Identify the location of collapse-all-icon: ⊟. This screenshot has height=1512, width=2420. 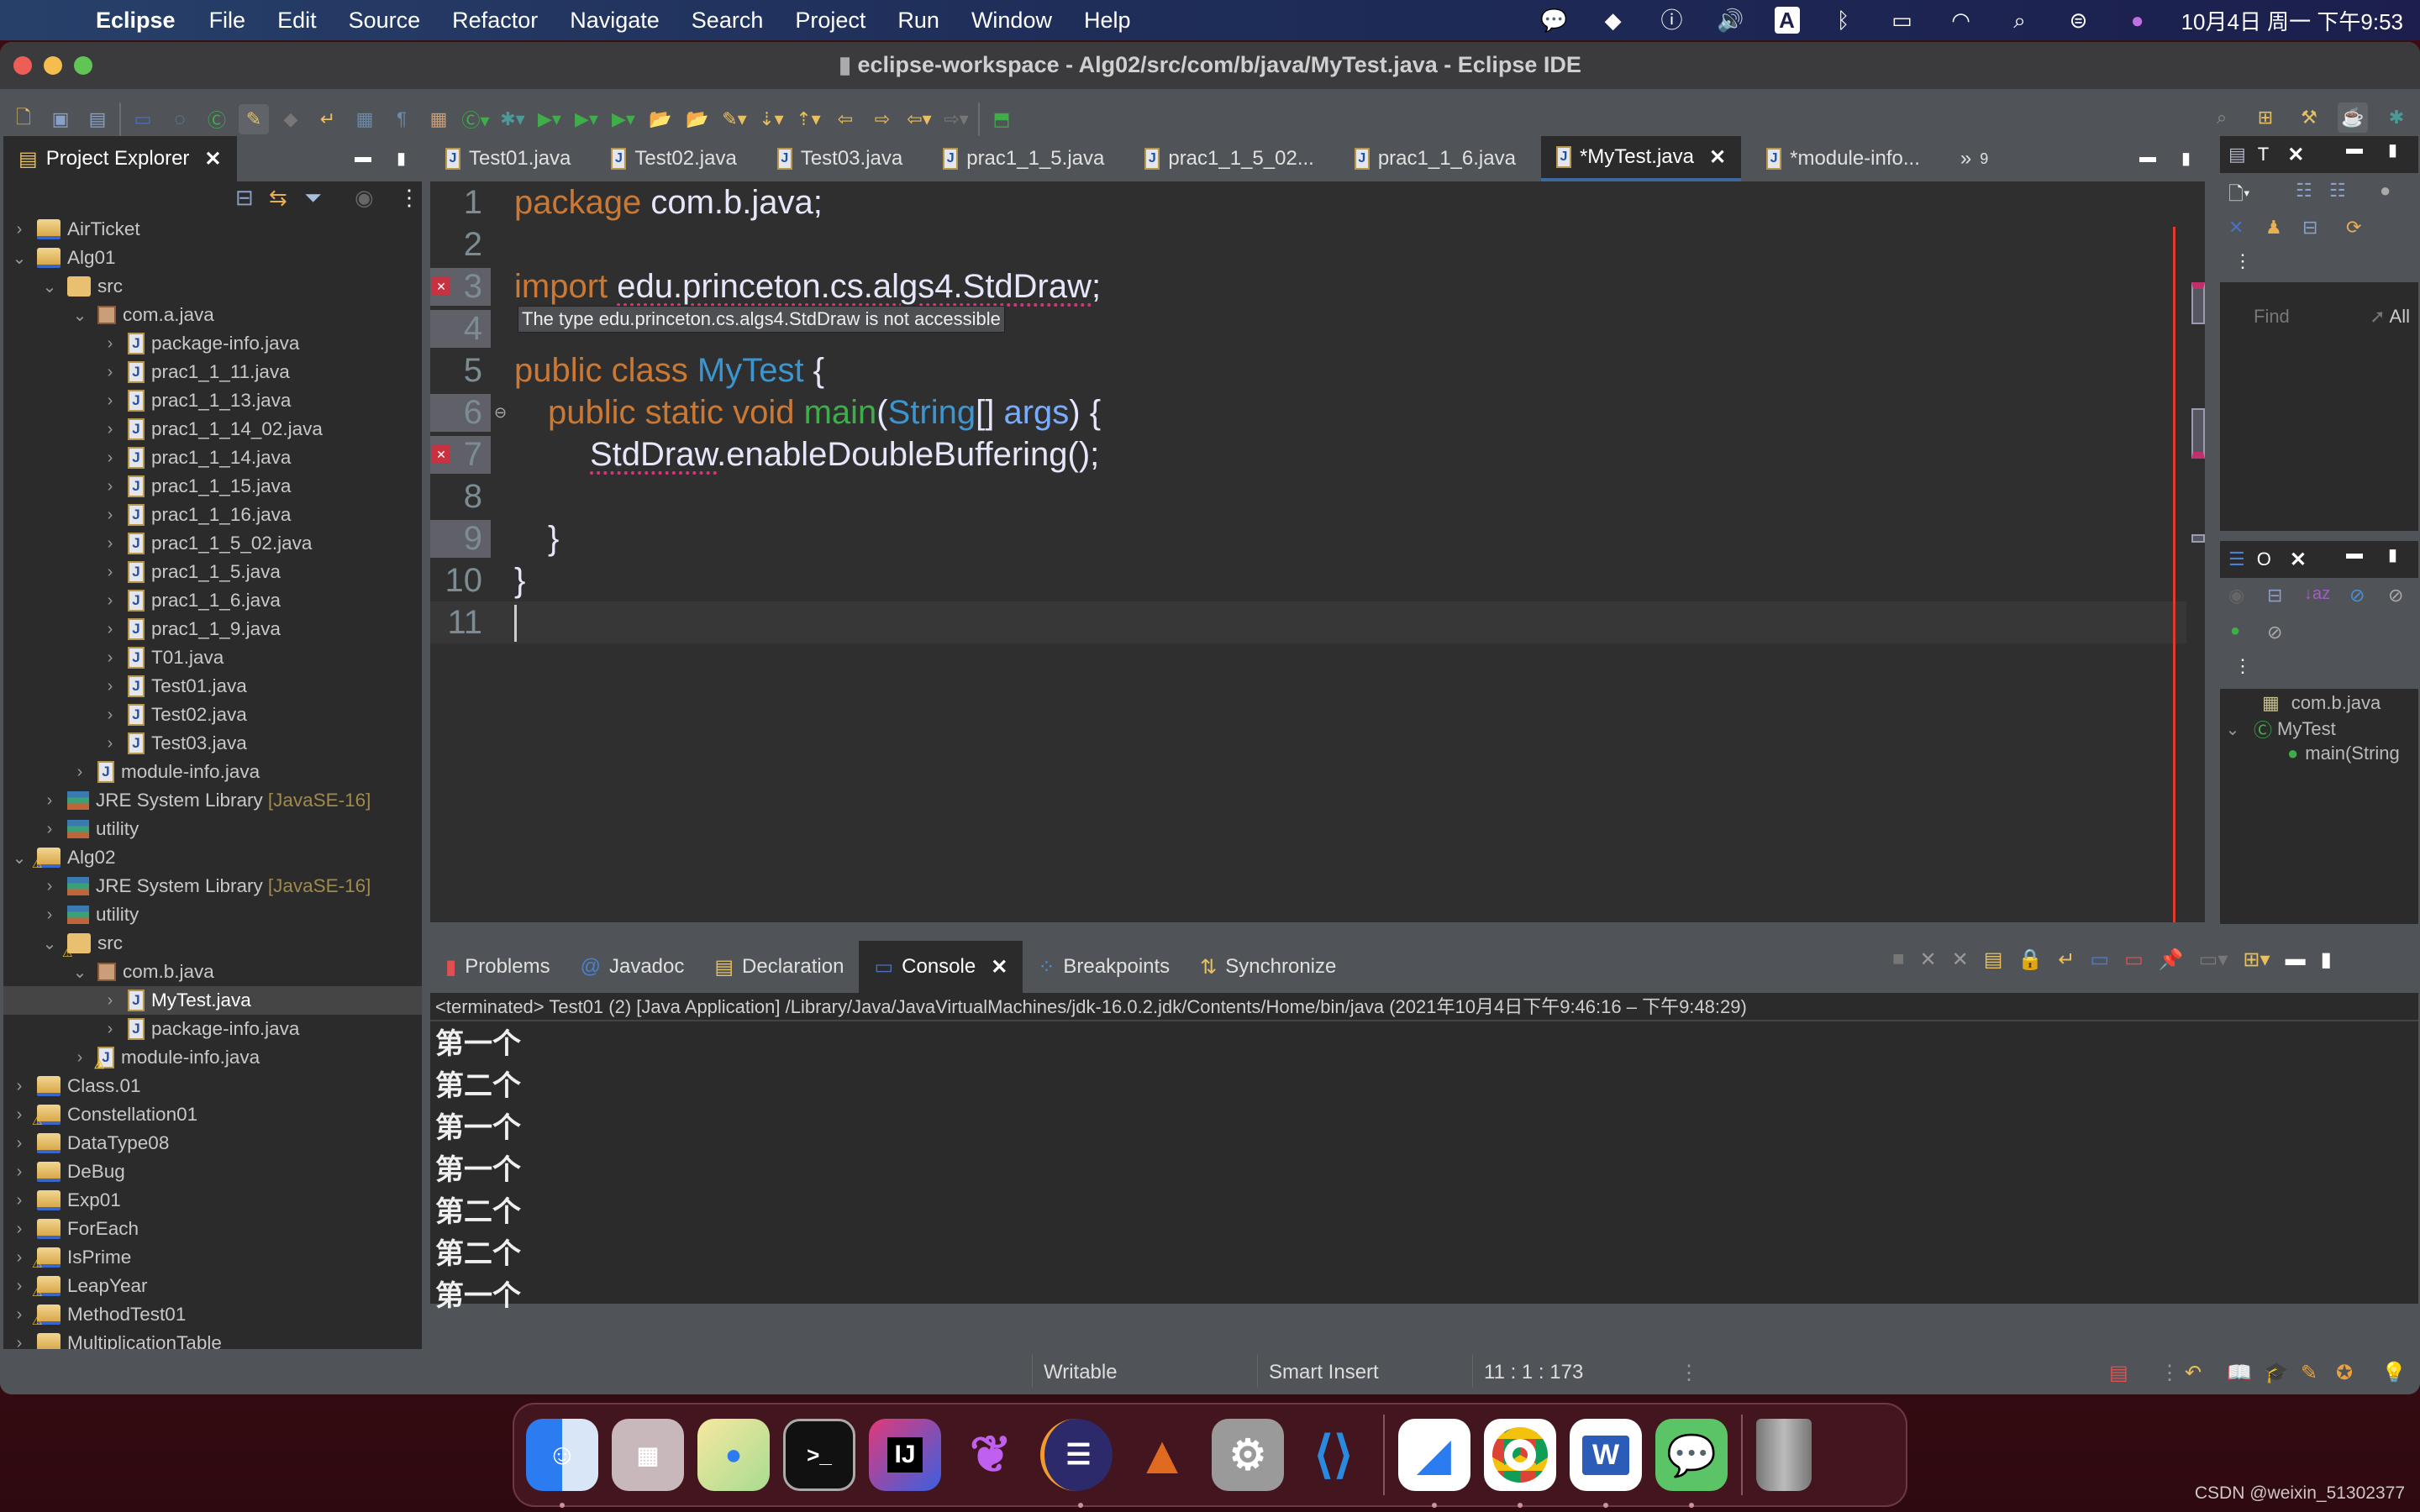
(2309, 228).